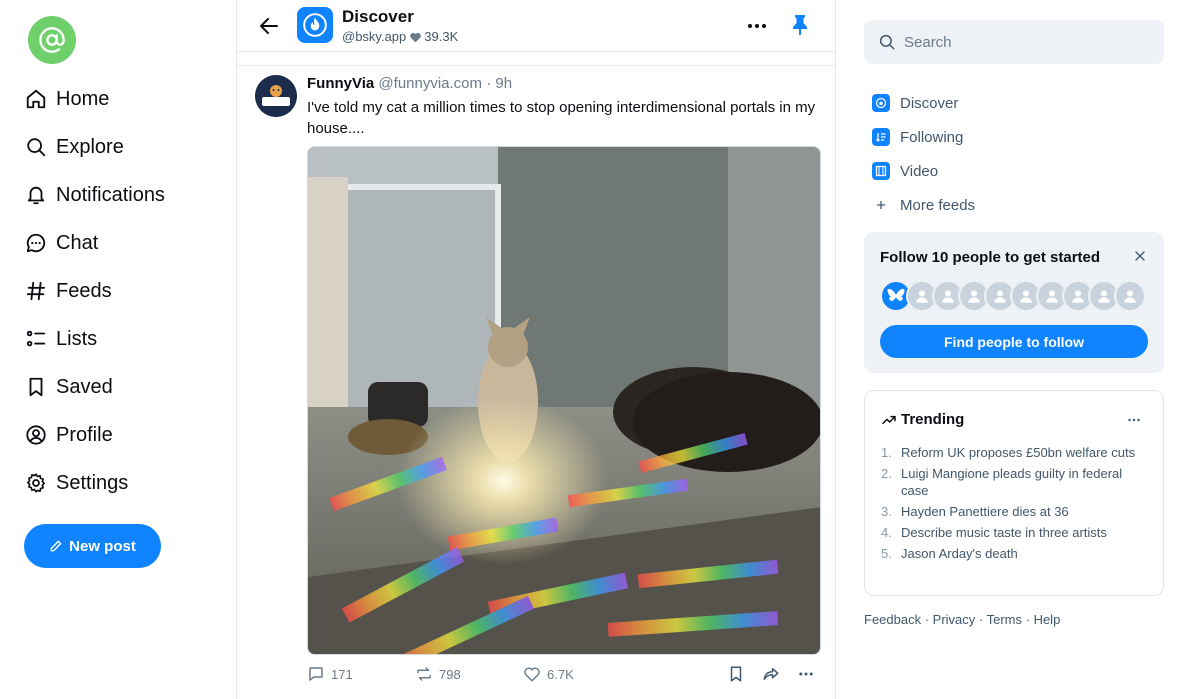 This screenshot has width=1178, height=699. I want to click on post-actions: 171 798 6.7K, so click(564, 677).